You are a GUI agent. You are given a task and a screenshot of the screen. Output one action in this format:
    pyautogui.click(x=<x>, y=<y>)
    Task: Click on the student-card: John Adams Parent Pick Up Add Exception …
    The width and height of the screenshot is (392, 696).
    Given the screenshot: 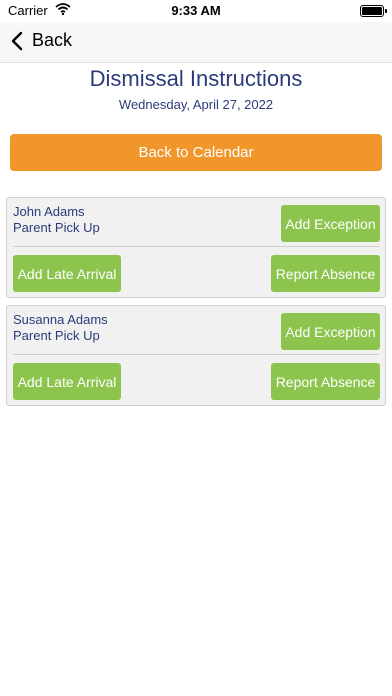 What is the action you would take?
    pyautogui.click(x=196, y=247)
    